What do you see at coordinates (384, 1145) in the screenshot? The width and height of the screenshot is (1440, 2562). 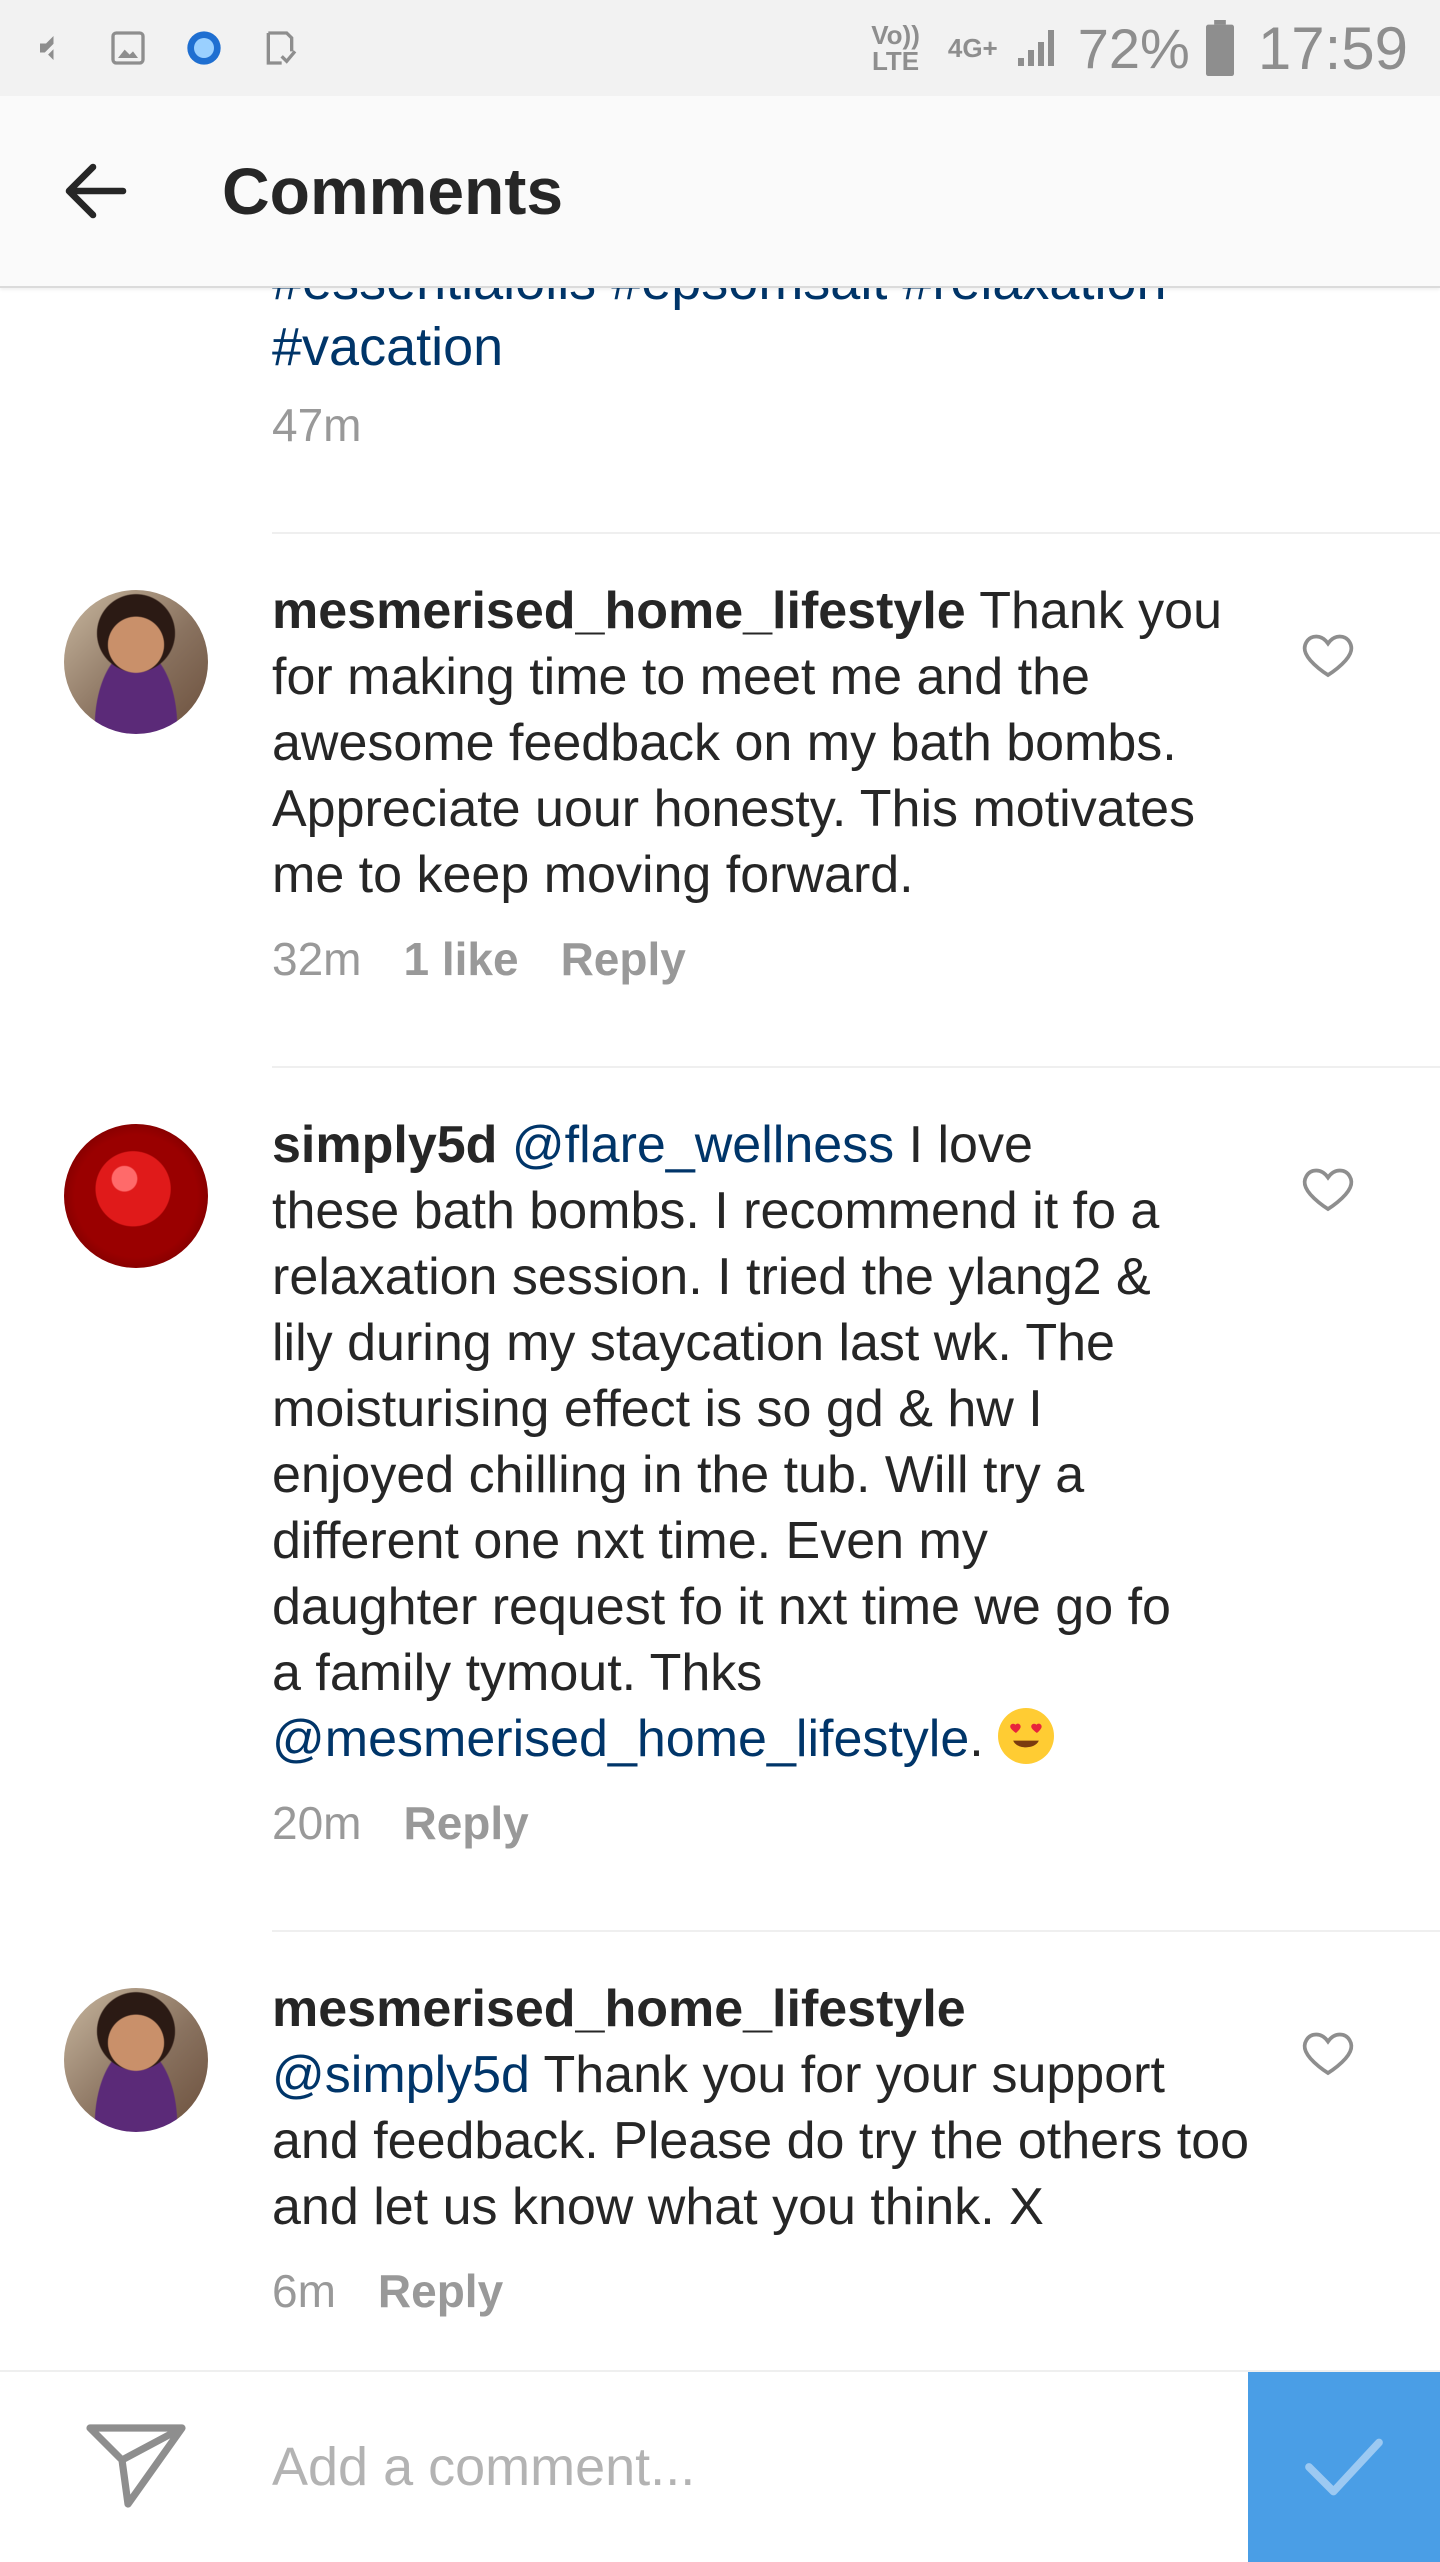 I see `username-link: simply5d` at bounding box center [384, 1145].